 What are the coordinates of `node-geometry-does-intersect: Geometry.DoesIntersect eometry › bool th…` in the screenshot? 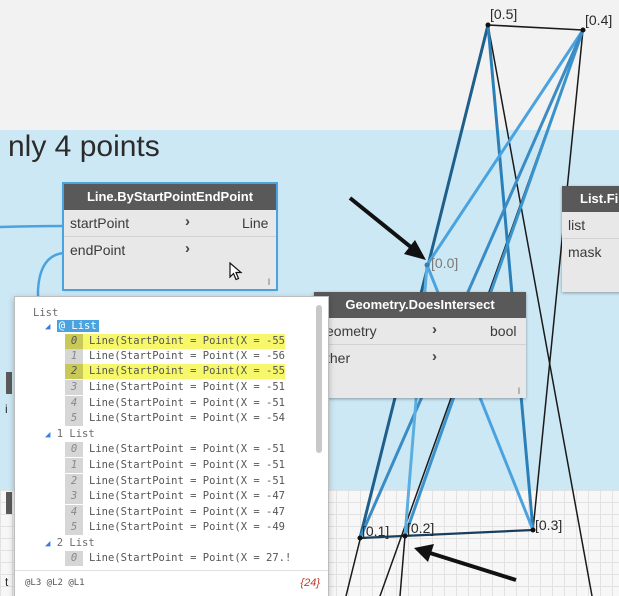 It's located at (420, 345).